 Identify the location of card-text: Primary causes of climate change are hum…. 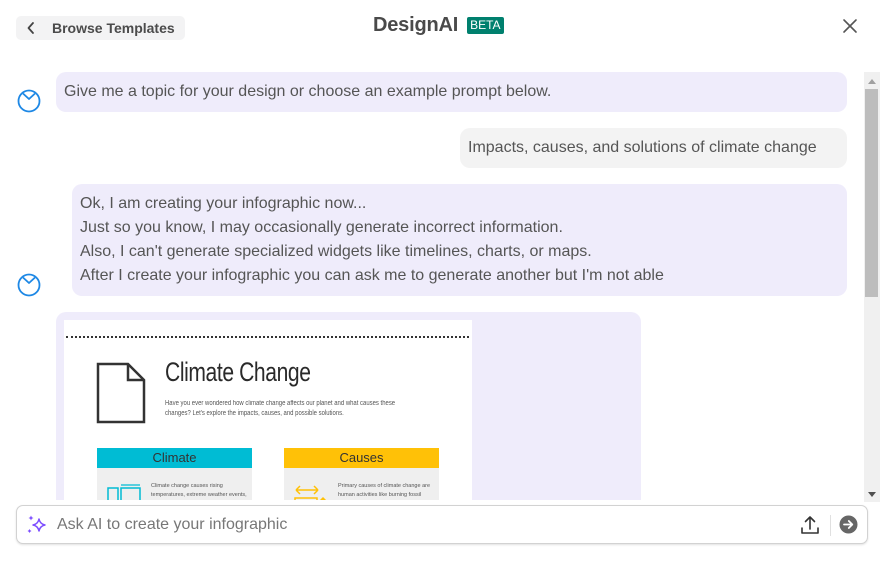
(384, 490).